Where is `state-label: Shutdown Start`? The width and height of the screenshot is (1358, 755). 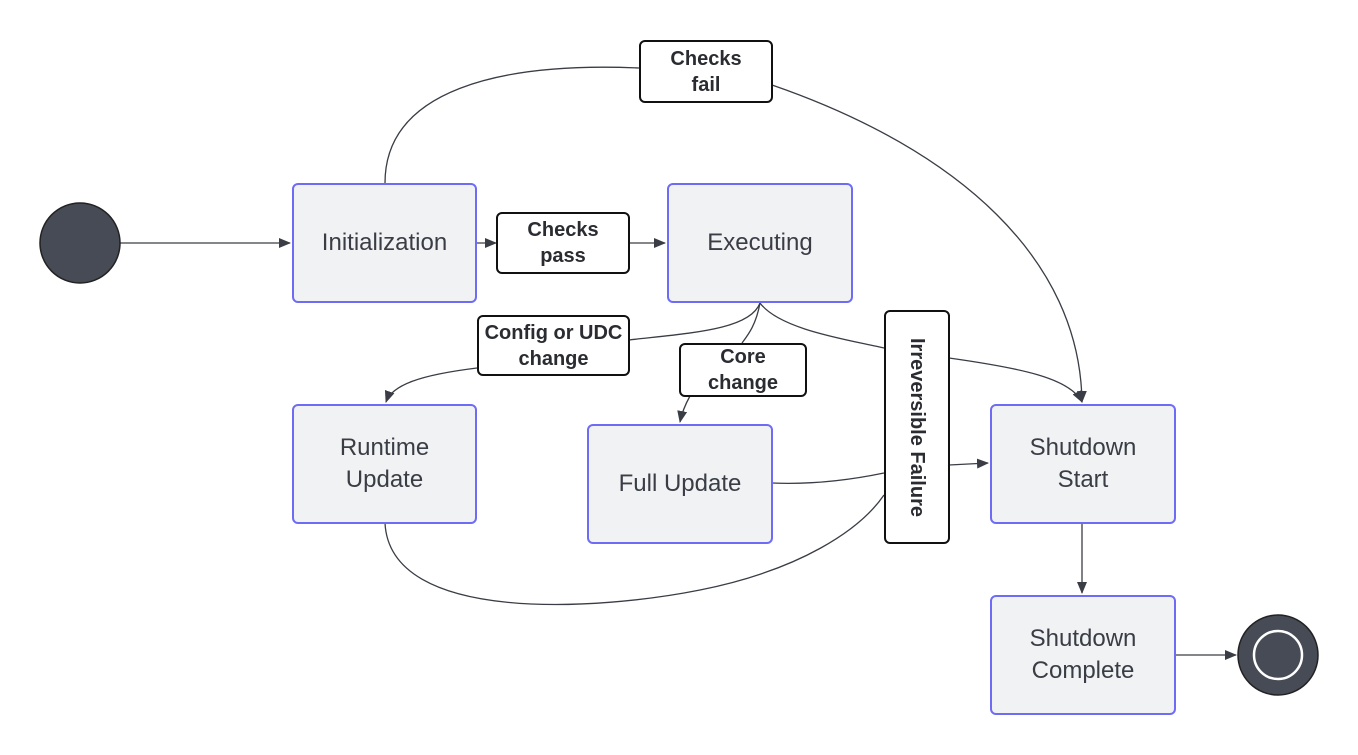
state-label: Shutdown Start is located at coordinates (1083, 463).